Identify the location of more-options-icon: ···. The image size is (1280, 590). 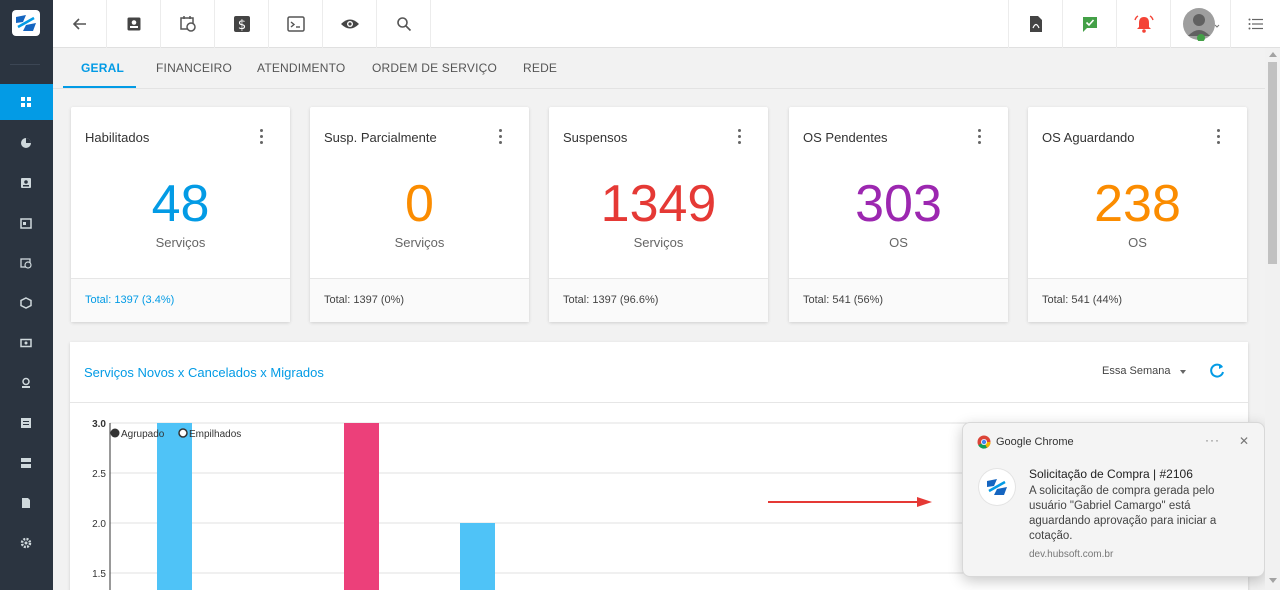
(1212, 440).